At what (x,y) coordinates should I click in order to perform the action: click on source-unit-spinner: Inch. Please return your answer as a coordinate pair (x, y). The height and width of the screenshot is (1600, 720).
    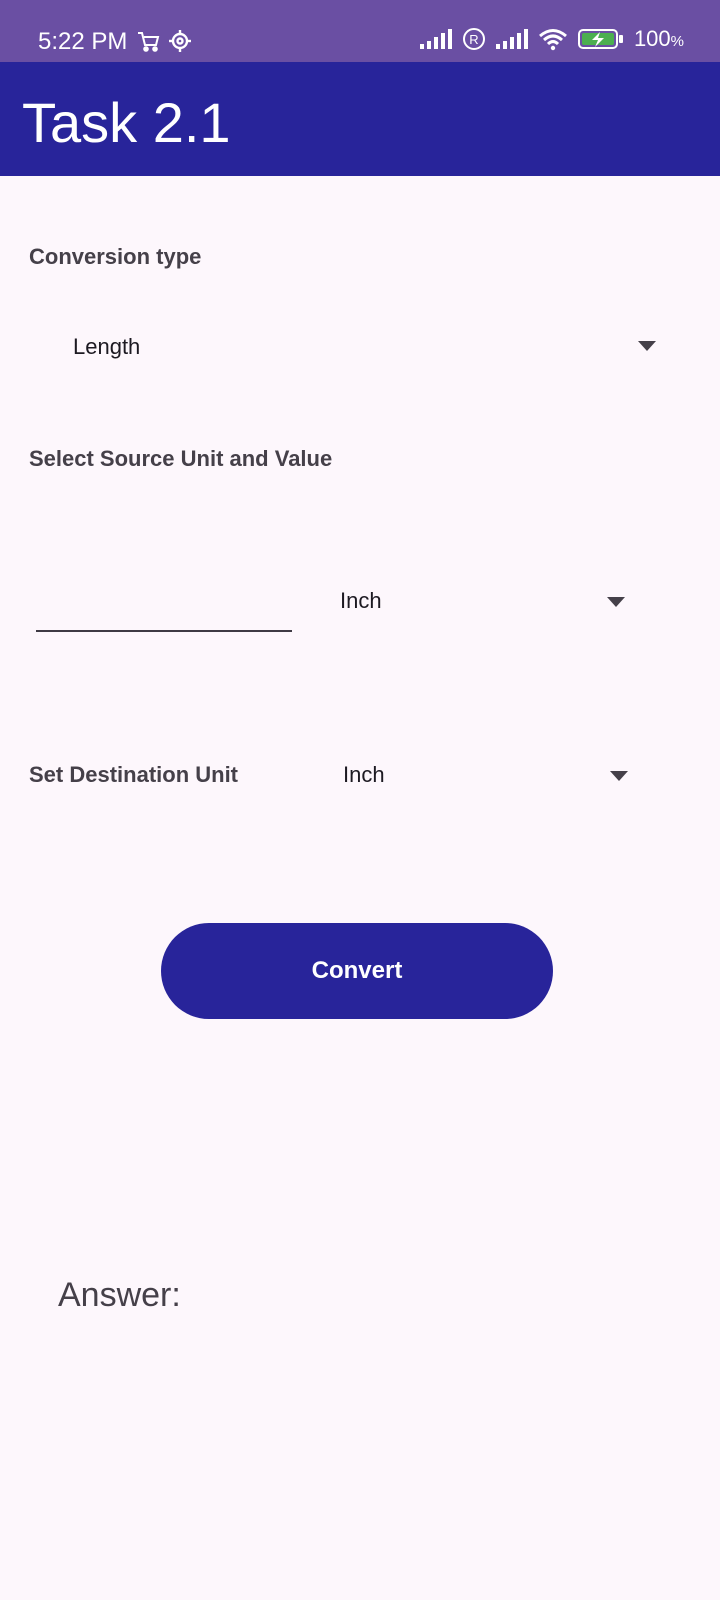
    Looking at the image, I should click on (485, 602).